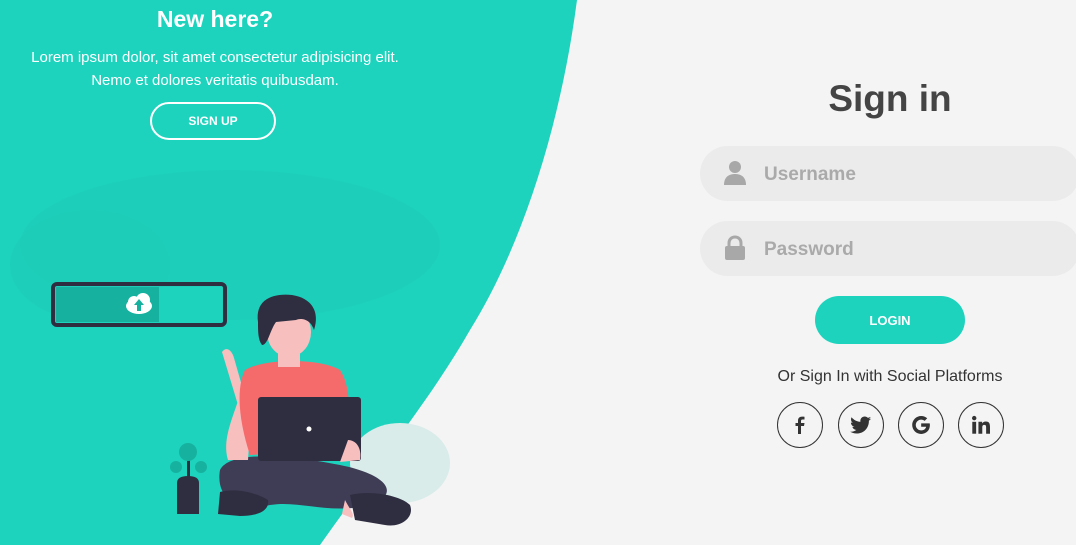 The height and width of the screenshot is (545, 1076). I want to click on login-button: LOGIN, so click(890, 320).